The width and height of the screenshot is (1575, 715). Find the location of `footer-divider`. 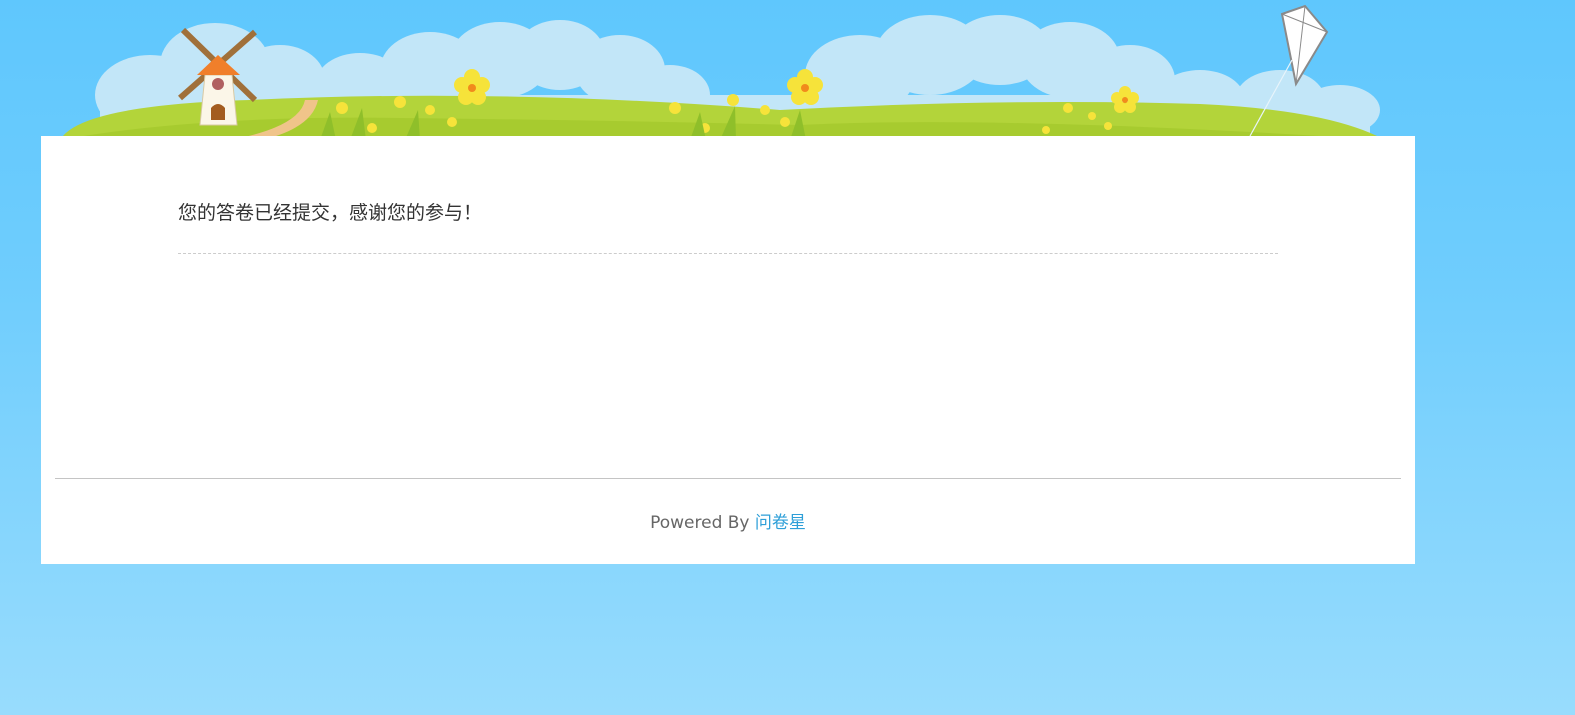

footer-divider is located at coordinates (728, 478).